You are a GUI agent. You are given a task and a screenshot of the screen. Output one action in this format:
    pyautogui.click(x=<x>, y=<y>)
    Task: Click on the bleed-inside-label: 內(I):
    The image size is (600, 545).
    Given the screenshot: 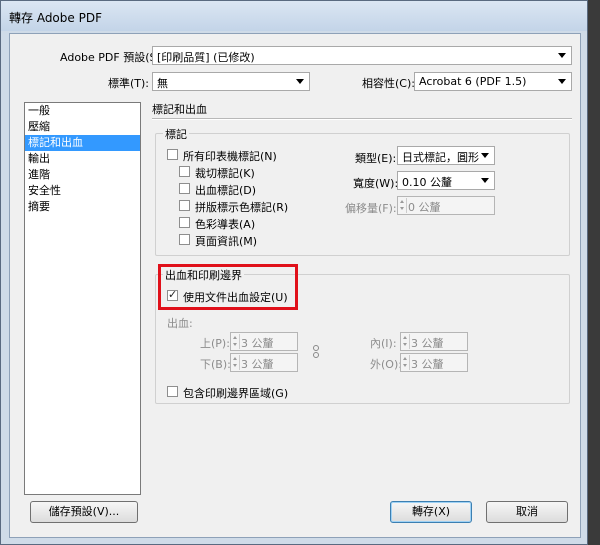 What is the action you would take?
    pyautogui.click(x=383, y=343)
    